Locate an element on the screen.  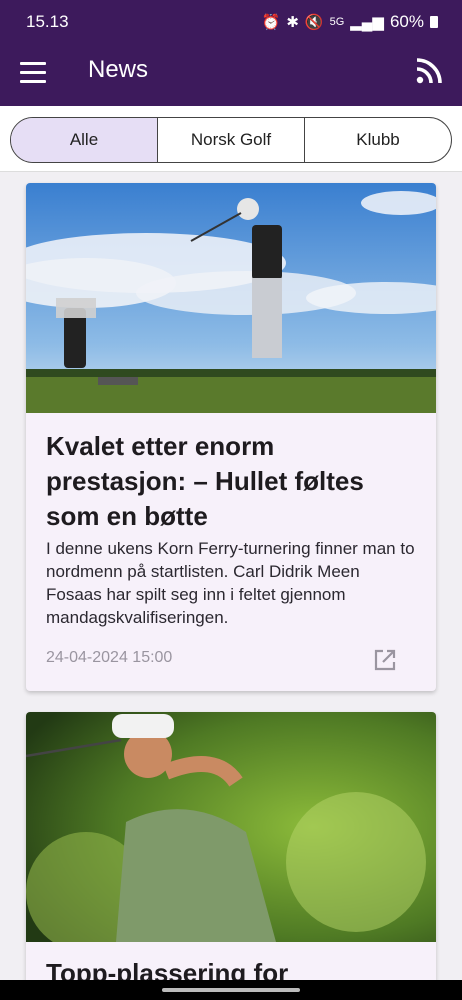
status-bar: 15.13 ⏰ ✱ 🔇 5G ▂▄▆ 60% is located at coordinates (231, 21).